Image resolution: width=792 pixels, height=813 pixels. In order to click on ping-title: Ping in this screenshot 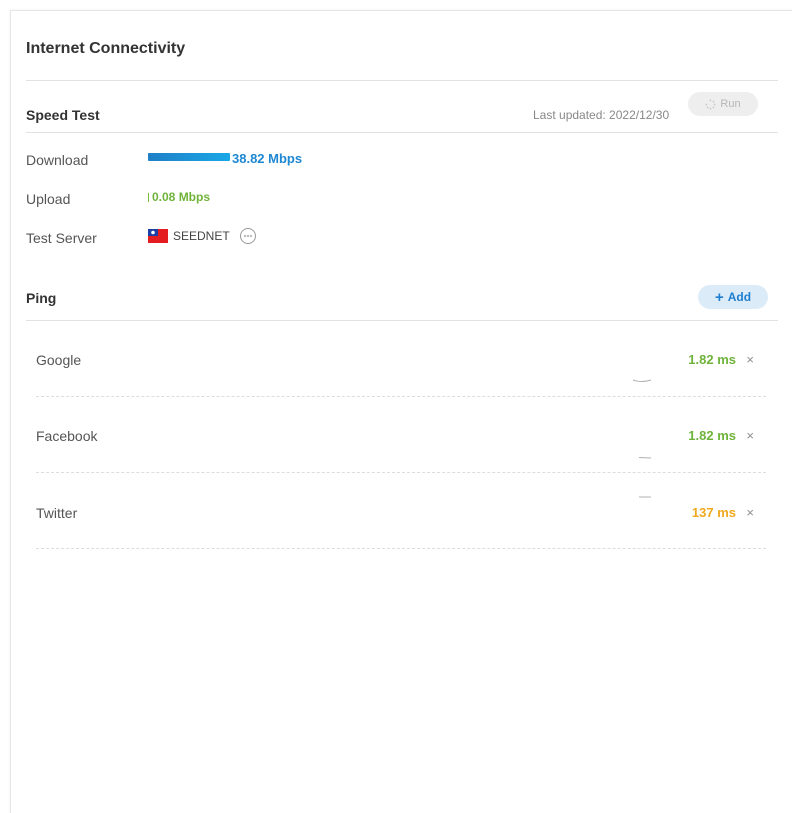, I will do `click(41, 298)`.